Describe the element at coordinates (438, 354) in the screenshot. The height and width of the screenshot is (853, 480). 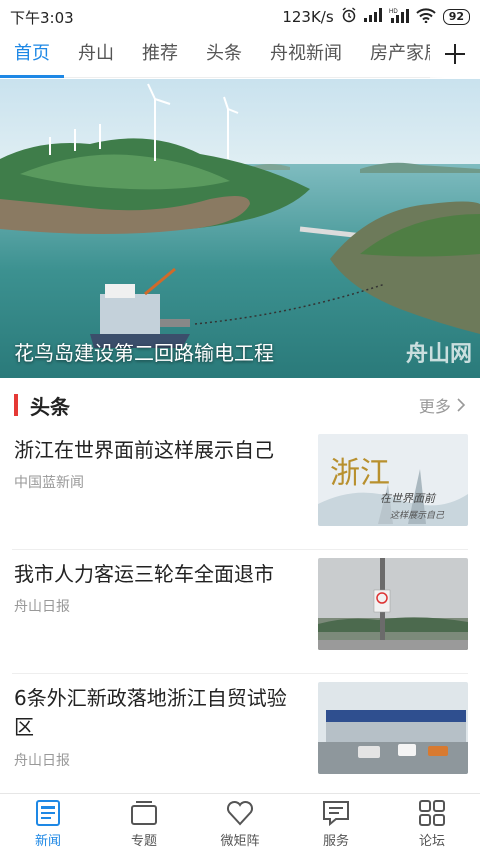
I see `hero-watermark: 舟山网` at that location.